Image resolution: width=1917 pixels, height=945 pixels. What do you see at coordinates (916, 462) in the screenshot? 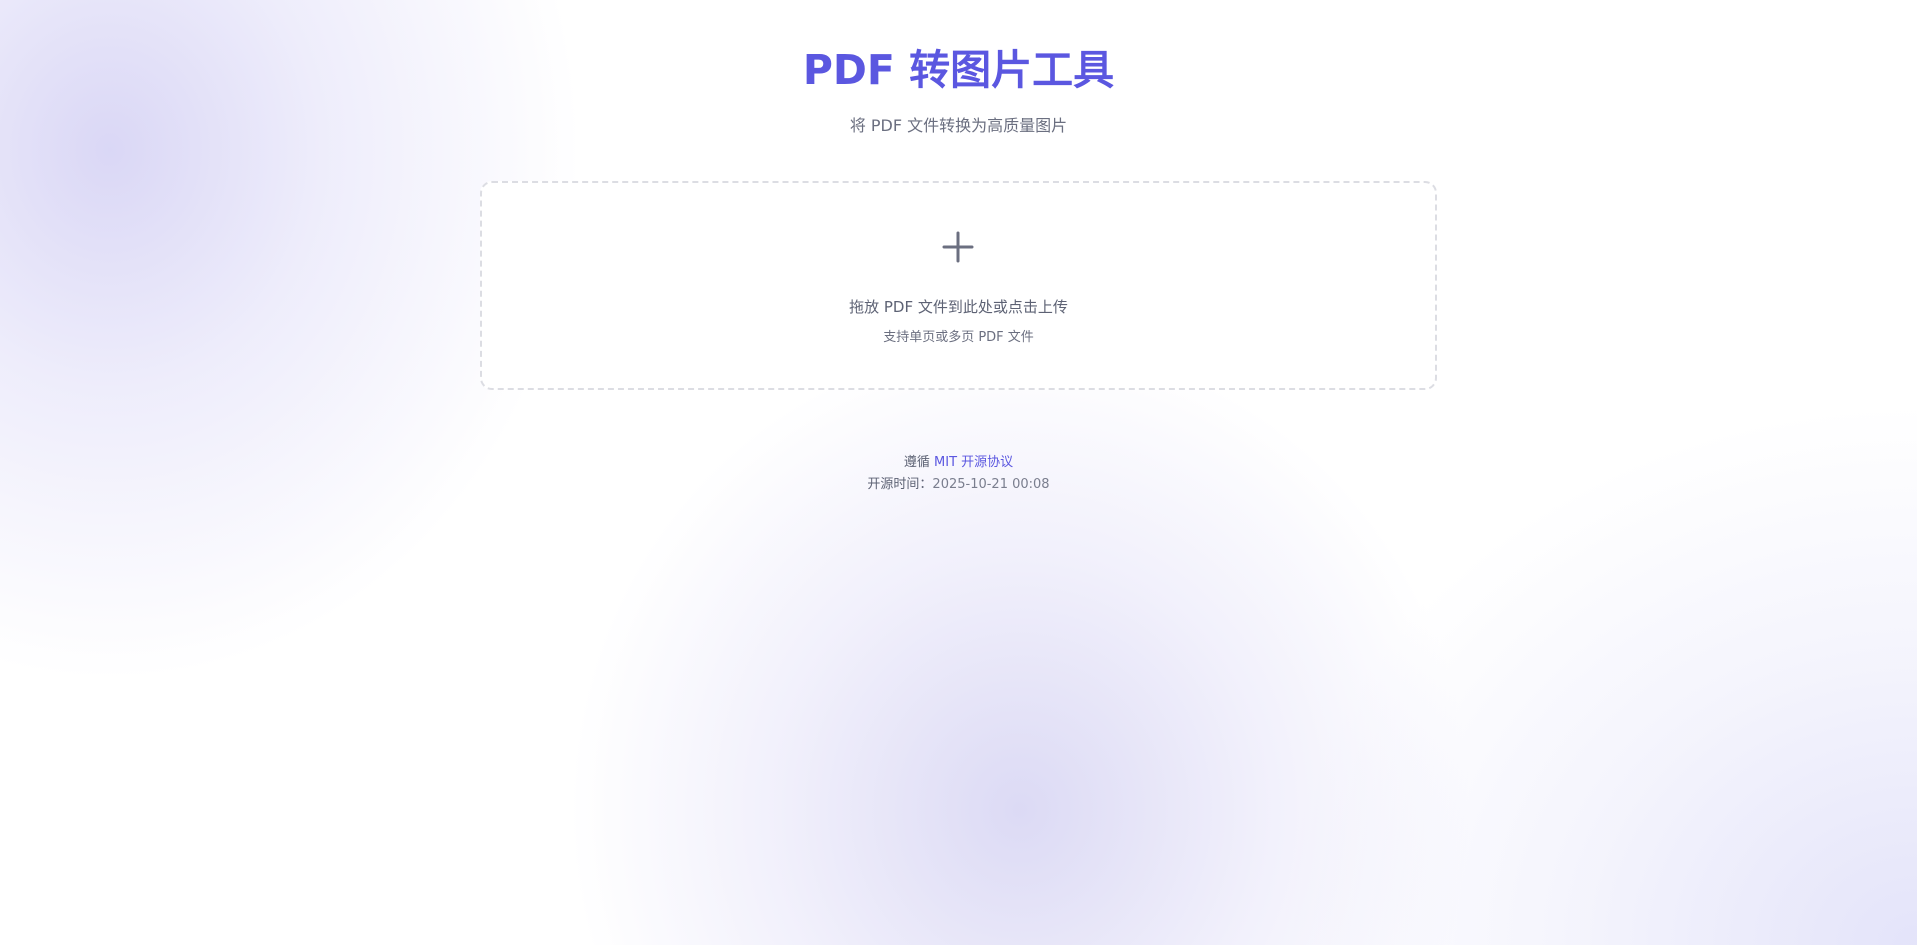
I see `license-prefix: 遵循` at bounding box center [916, 462].